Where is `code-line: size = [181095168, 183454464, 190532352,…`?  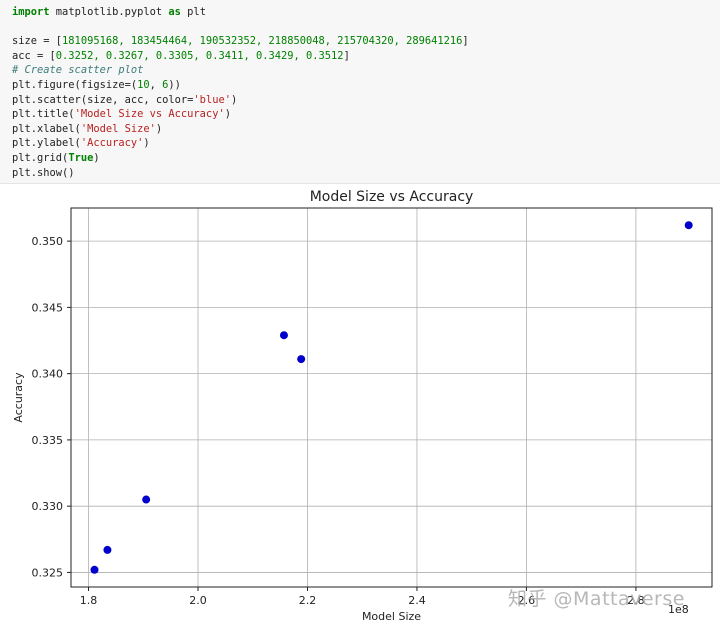
code-line: size = [181095168, 183454464, 190532352,… is located at coordinates (360, 41).